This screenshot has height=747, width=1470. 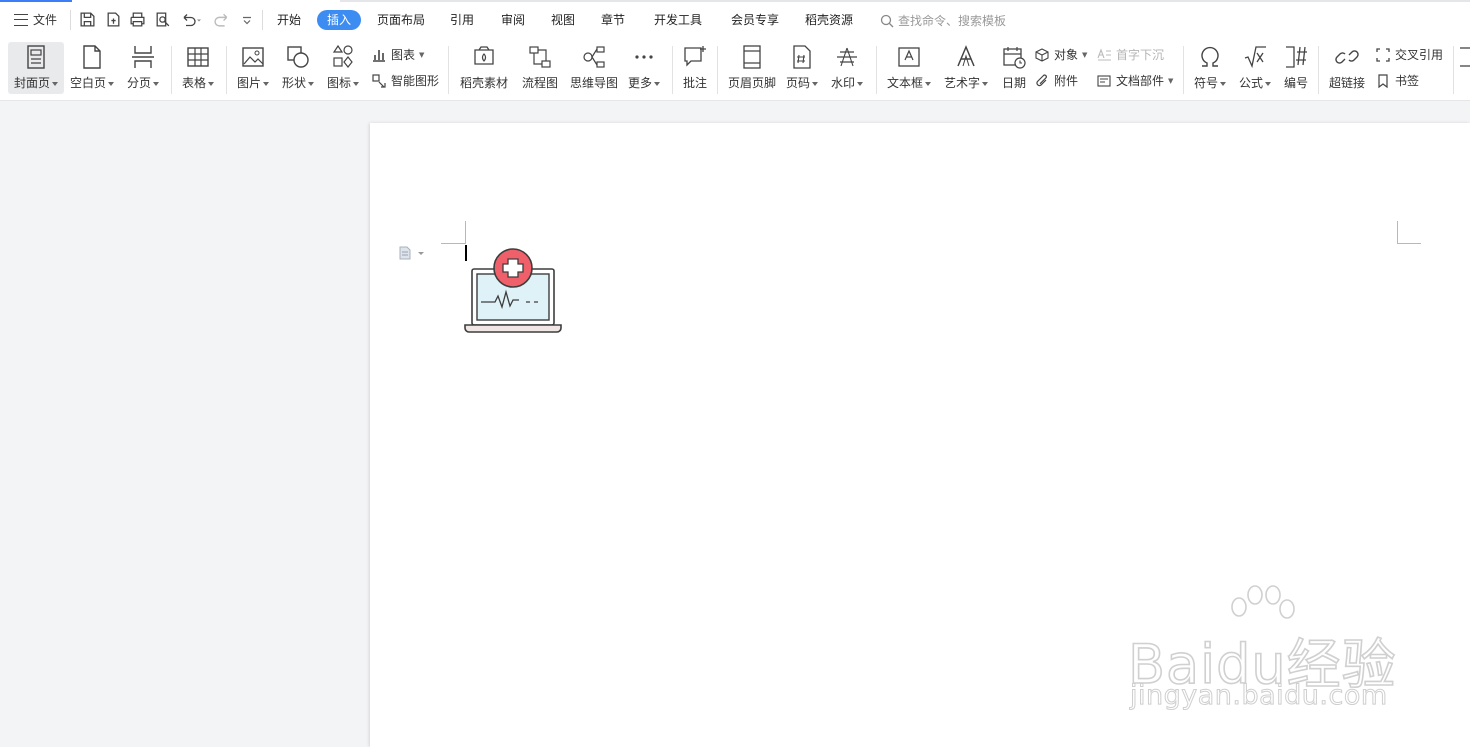 I want to click on symbol-button: 符号, so click(x=1210, y=68).